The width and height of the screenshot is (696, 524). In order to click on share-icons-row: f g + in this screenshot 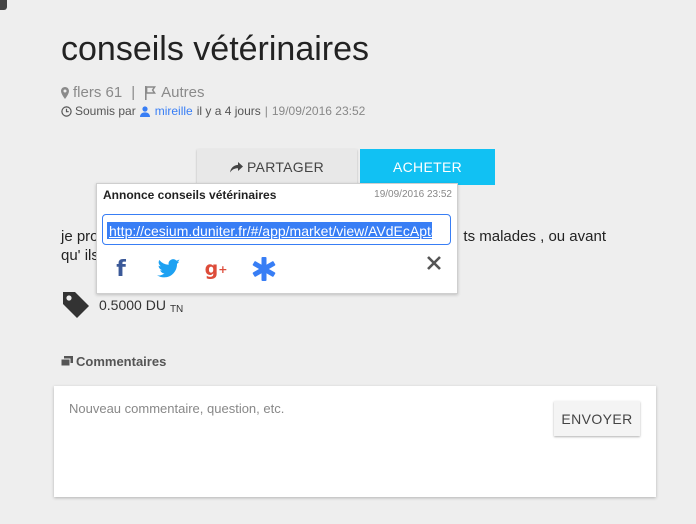, I will do `click(277, 268)`.